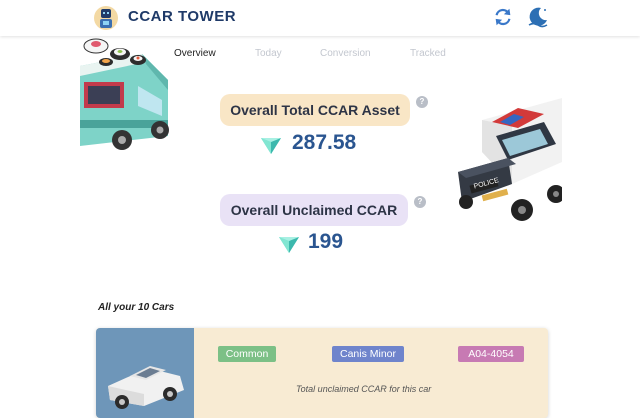 The width and height of the screenshot is (640, 418). I want to click on overview-tabs: Overview Today Conversion Tracked, so click(320, 56).